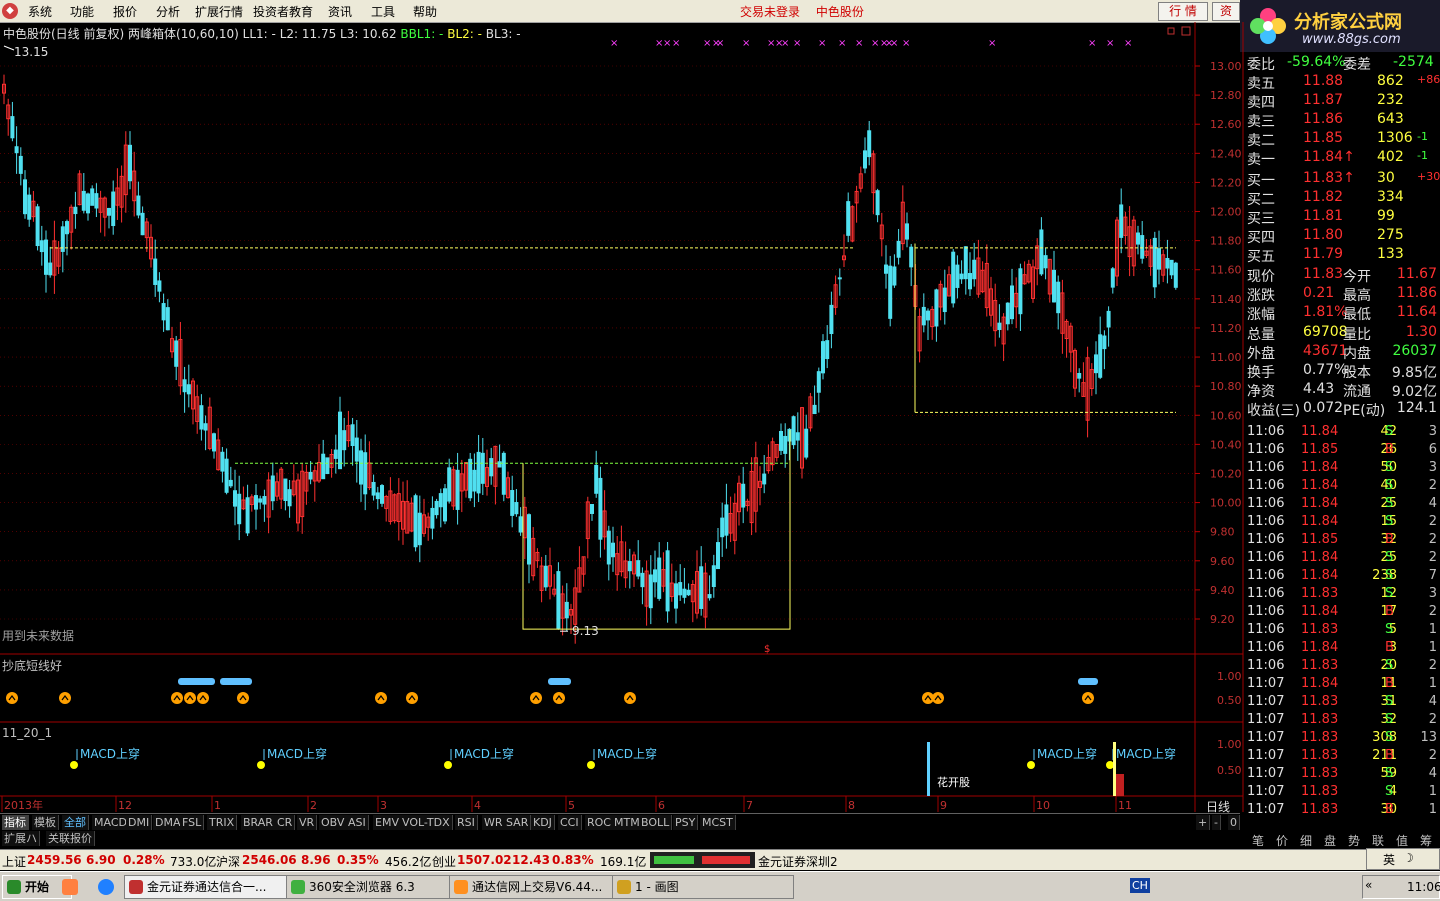 The width and height of the screenshot is (1440, 901). Describe the element at coordinates (1330, 840) in the screenshot. I see `panel-tab: 盘` at that location.